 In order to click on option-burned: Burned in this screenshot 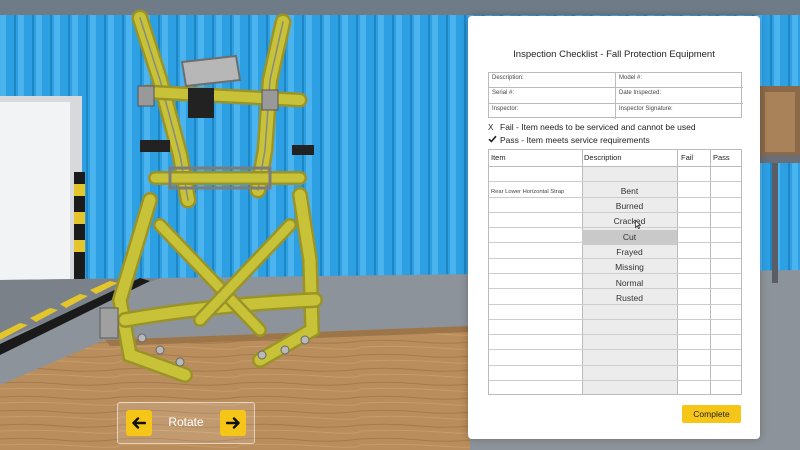, I will do `click(629, 206)`.